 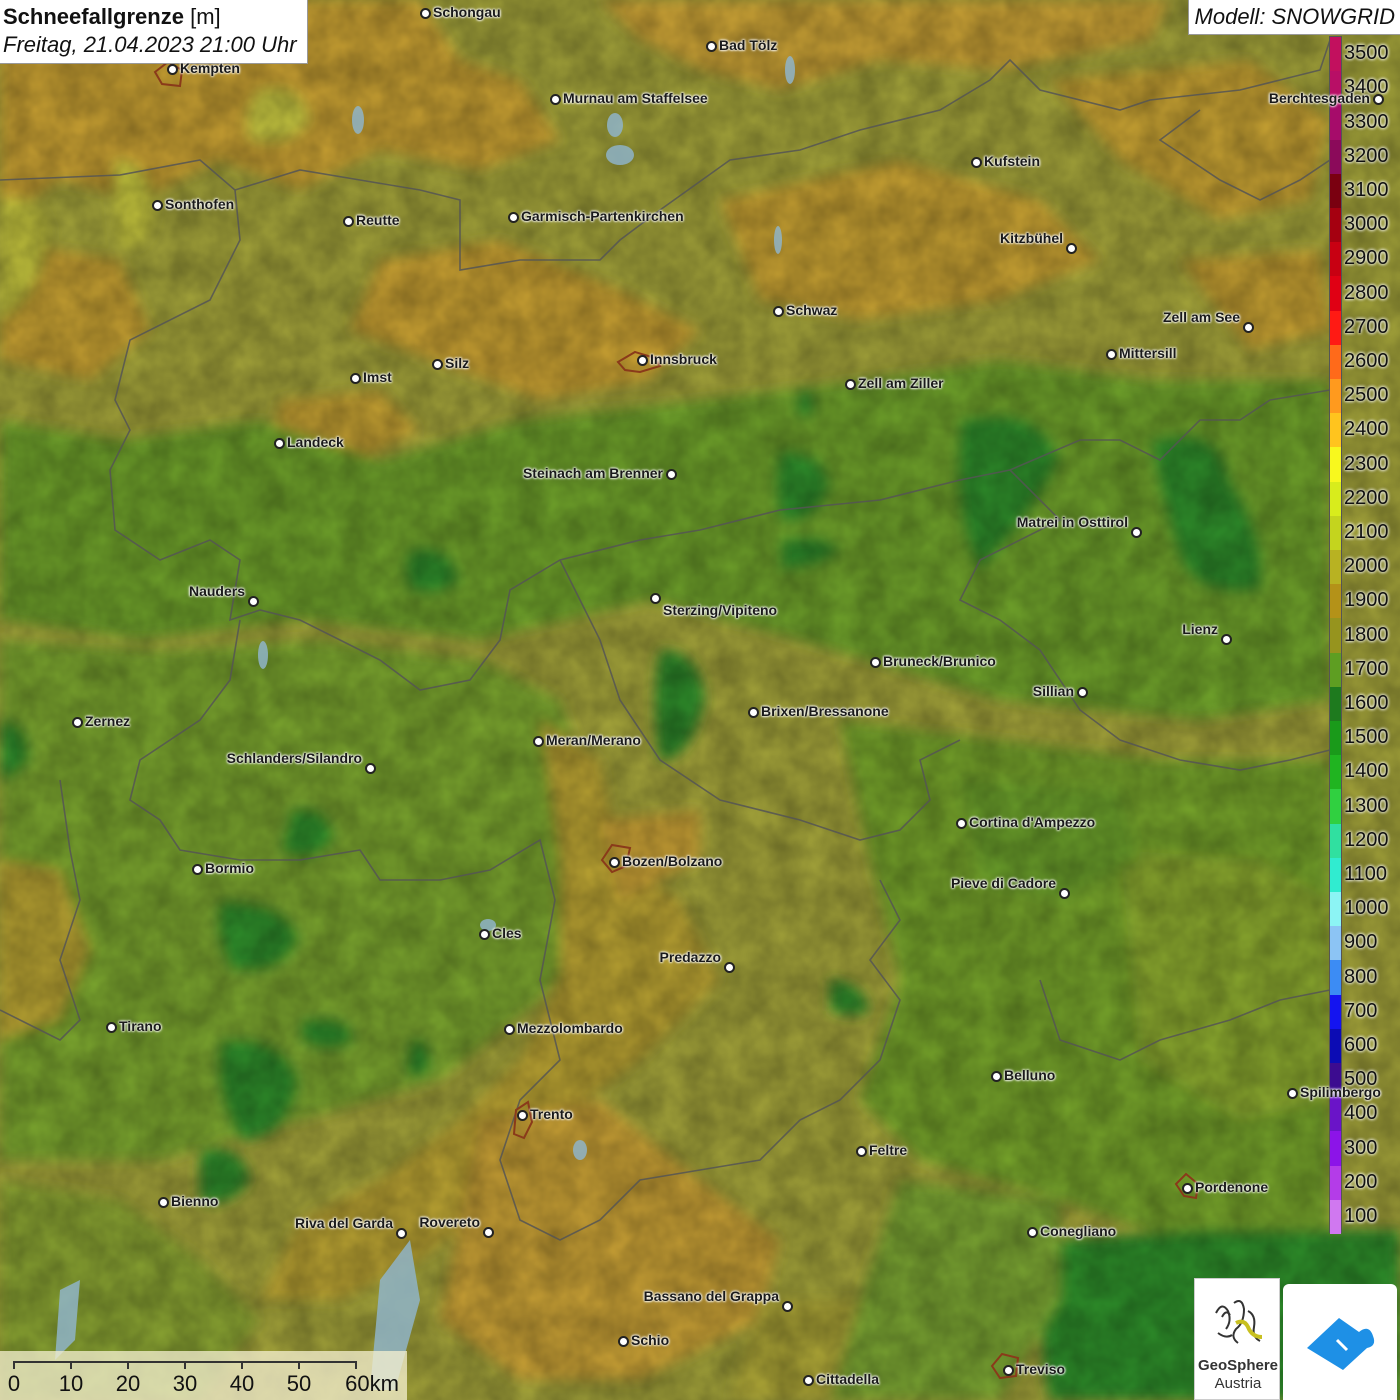 What do you see at coordinates (1200, 629) in the screenshot?
I see `city-name: Lienz` at bounding box center [1200, 629].